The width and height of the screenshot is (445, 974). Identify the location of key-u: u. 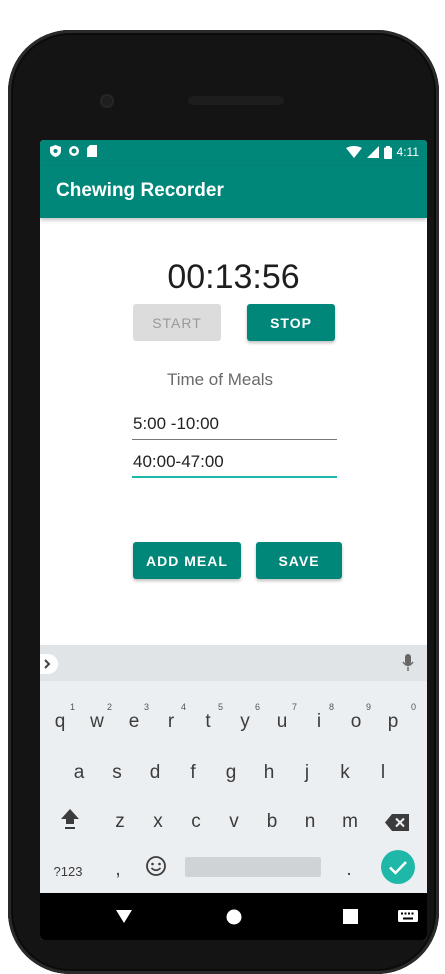
(282, 722).